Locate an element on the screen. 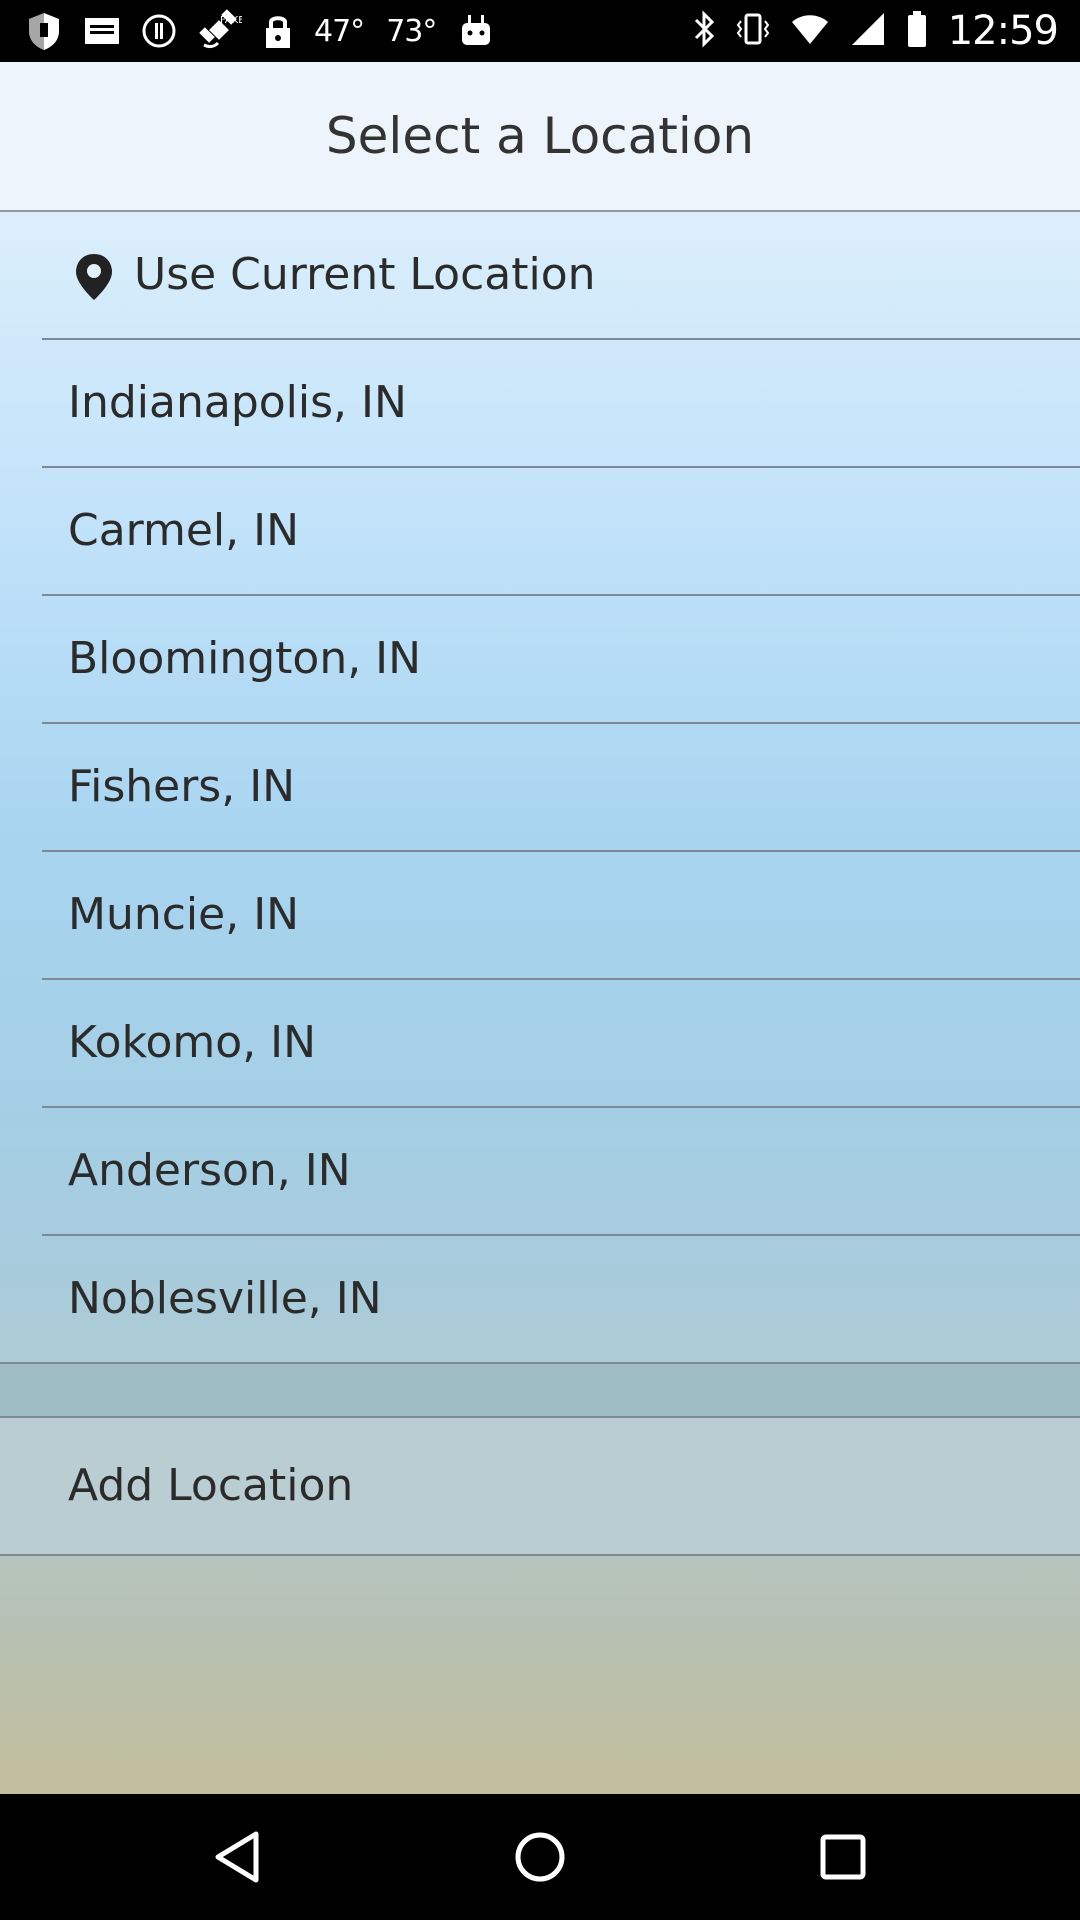  recents-button is located at coordinates (843, 1857).